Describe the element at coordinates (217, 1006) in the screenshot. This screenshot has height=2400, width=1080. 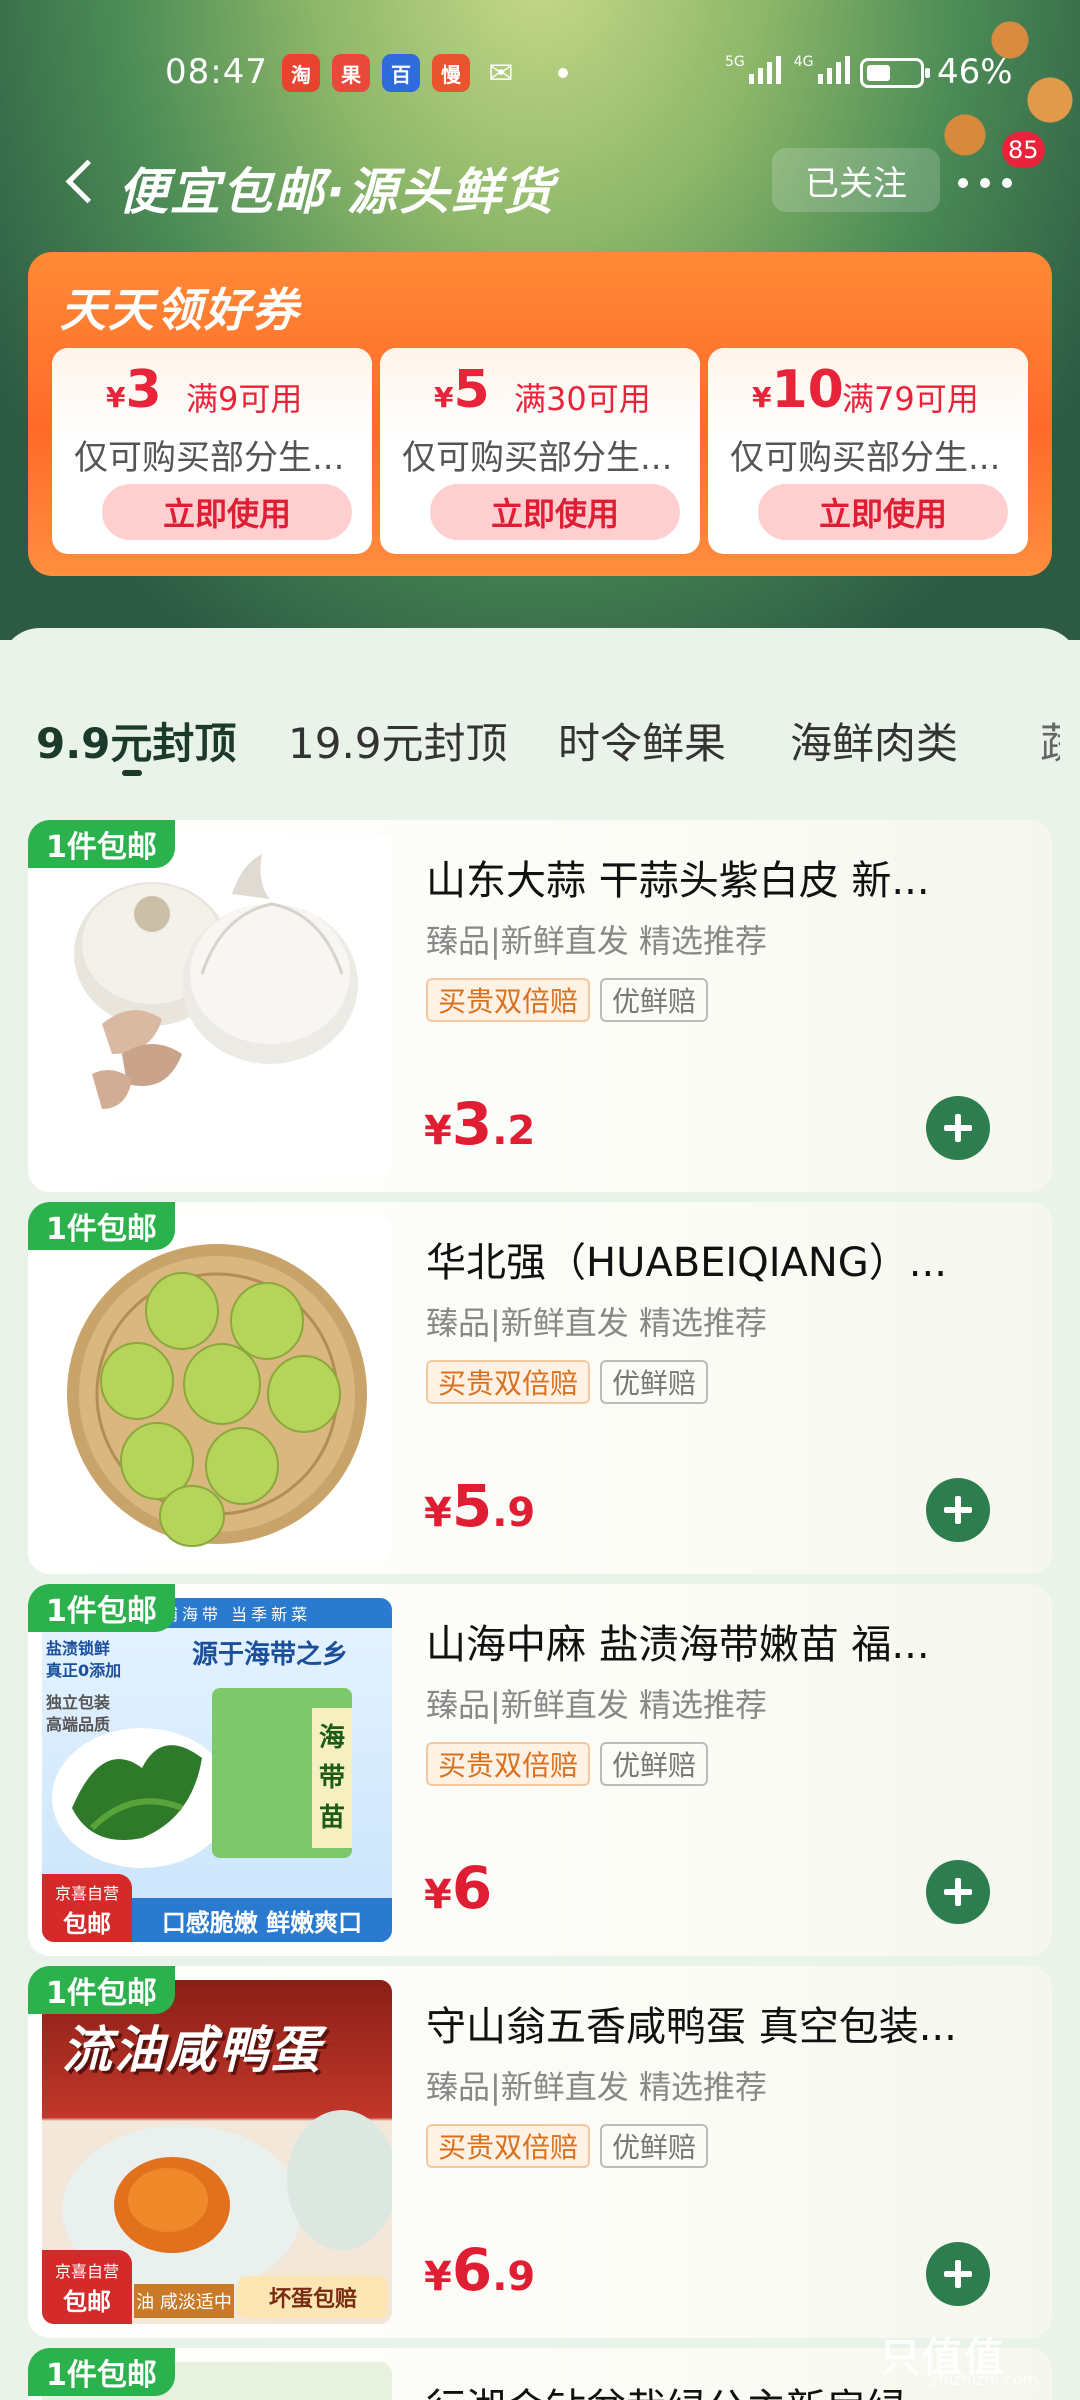
I see `product-image-garlic` at that location.